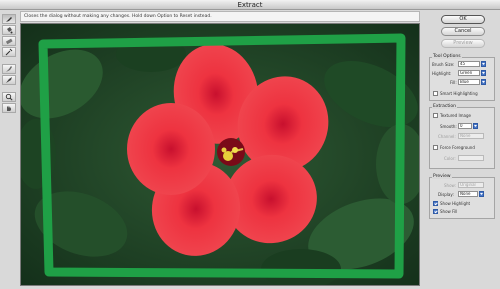 This screenshot has width=500, height=289. What do you see at coordinates (463, 31) in the screenshot?
I see `cancel-button: Cancel` at bounding box center [463, 31].